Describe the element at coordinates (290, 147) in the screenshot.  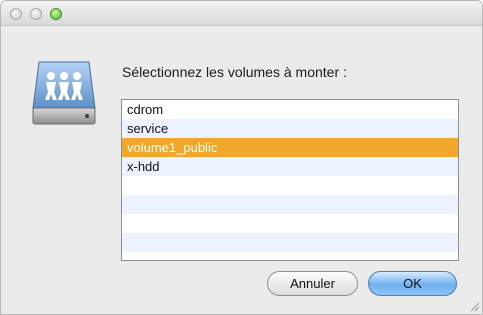
I see `list-item-selected: volume1_public` at that location.